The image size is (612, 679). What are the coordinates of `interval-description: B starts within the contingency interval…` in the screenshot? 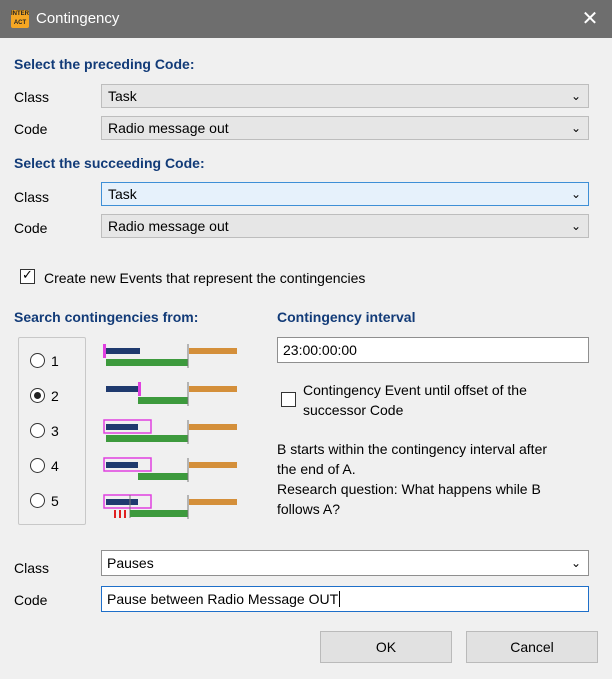 It's located at (412, 479).